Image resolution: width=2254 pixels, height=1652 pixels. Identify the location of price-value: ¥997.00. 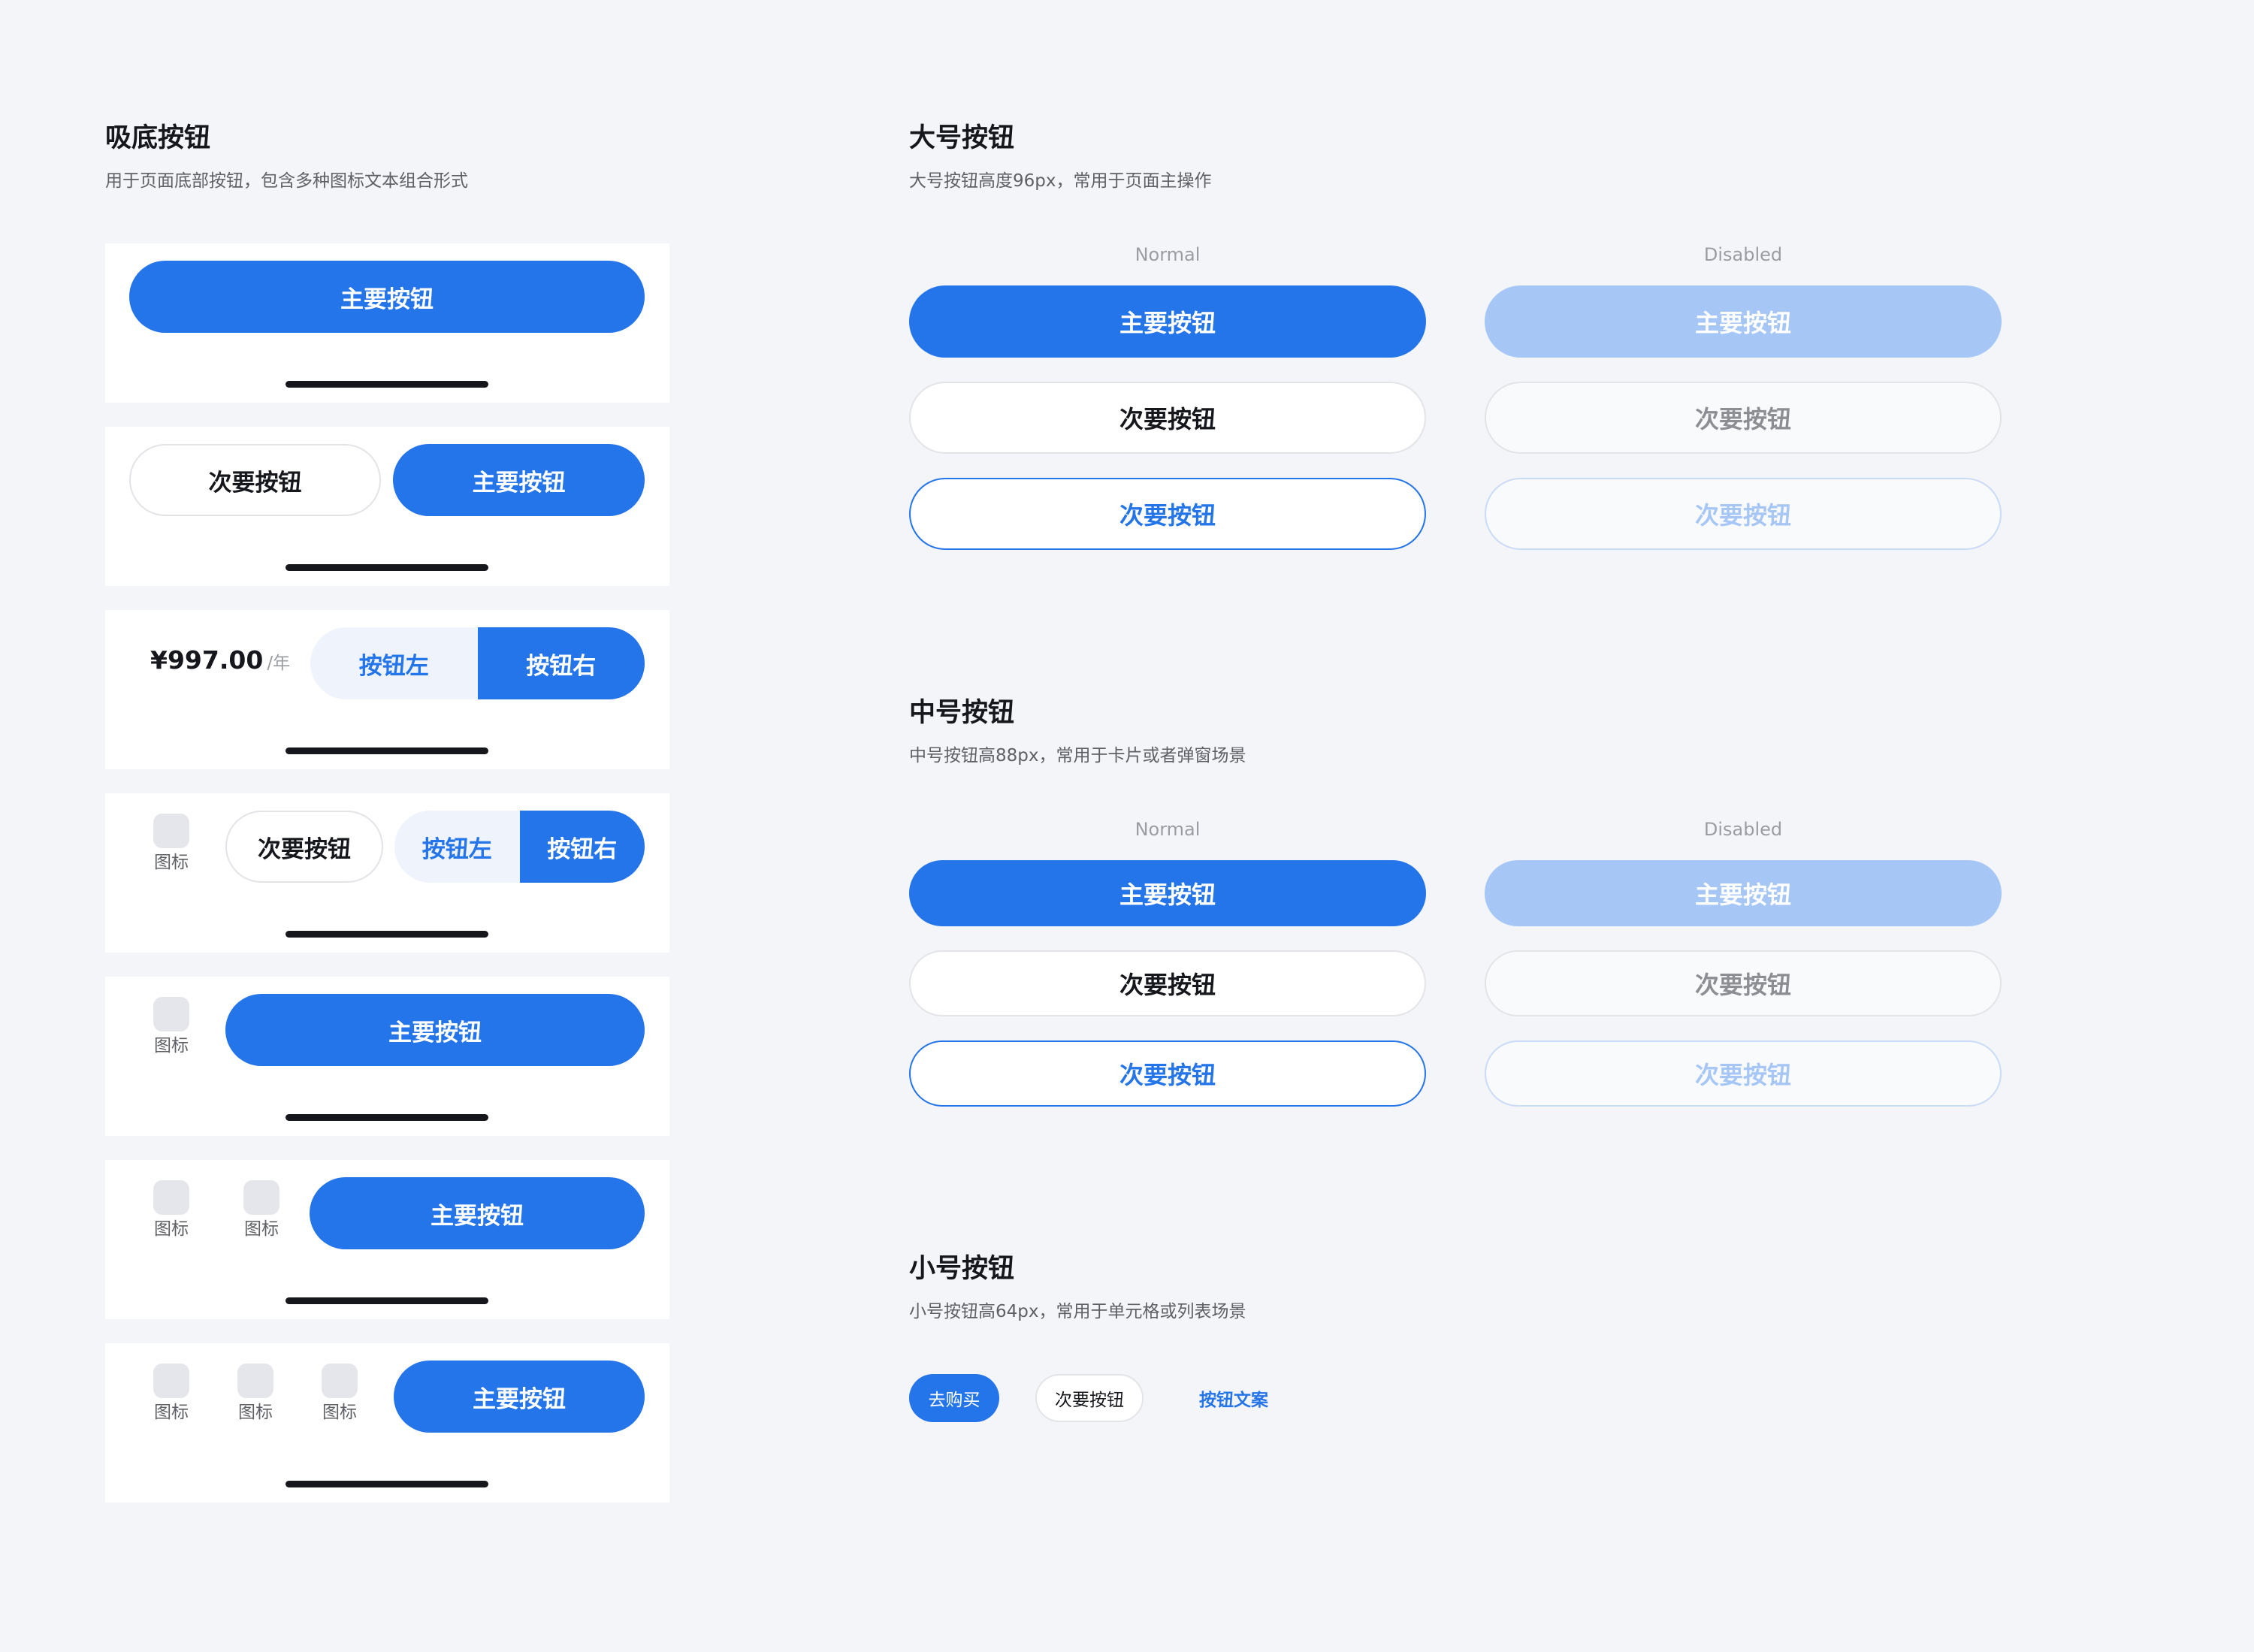
(207, 660).